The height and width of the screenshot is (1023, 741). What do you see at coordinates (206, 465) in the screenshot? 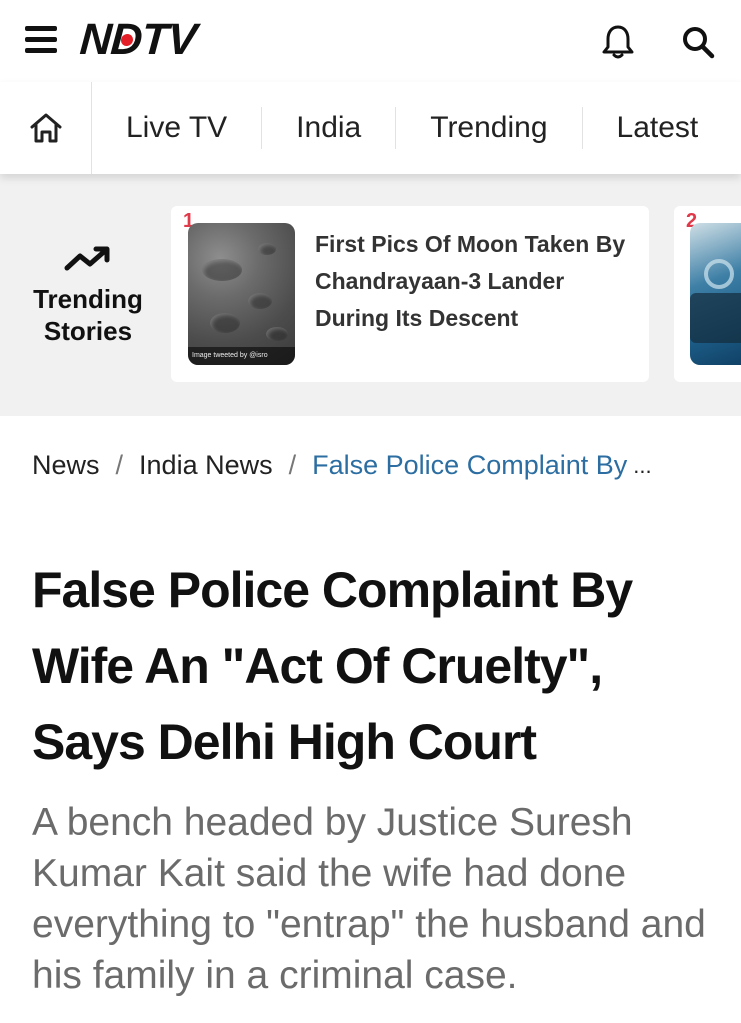
I see `breadcrumb-india-news: India News` at bounding box center [206, 465].